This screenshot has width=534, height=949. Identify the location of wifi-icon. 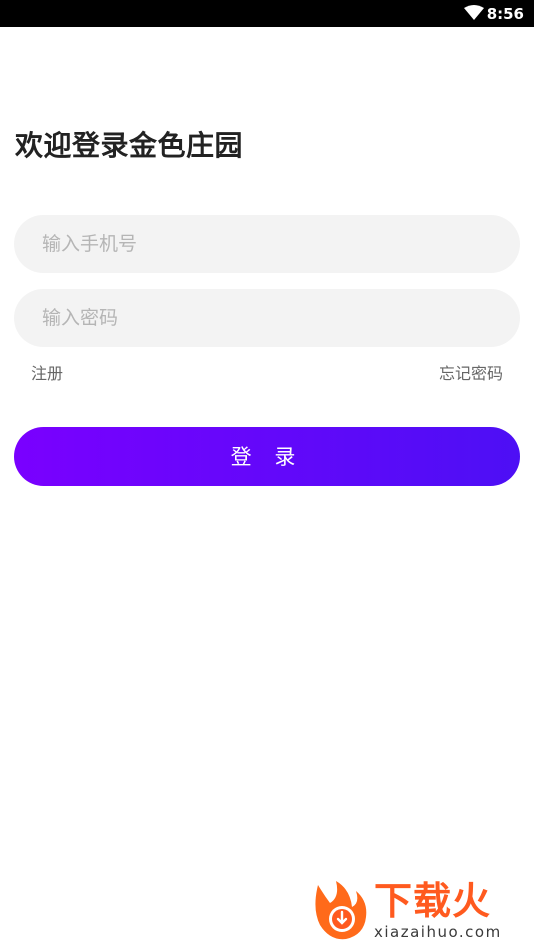
(474, 12).